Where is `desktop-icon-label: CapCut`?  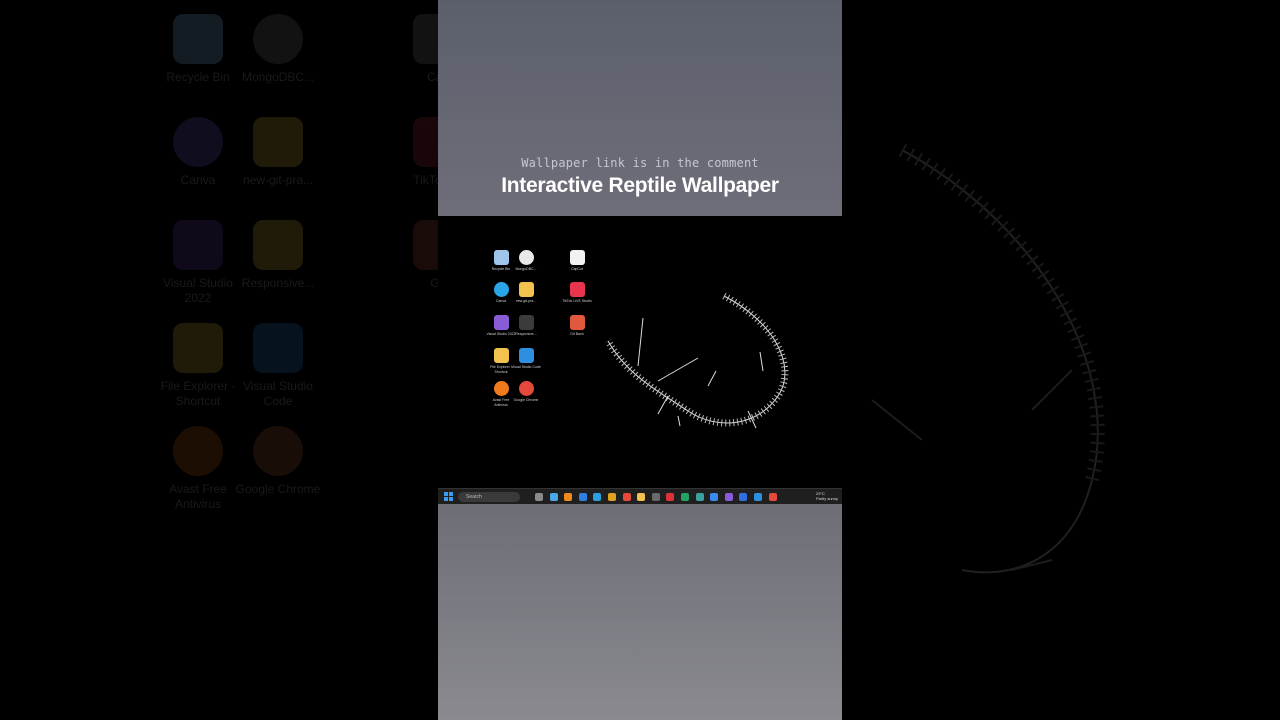 desktop-icon-label: CapCut is located at coordinates (577, 269).